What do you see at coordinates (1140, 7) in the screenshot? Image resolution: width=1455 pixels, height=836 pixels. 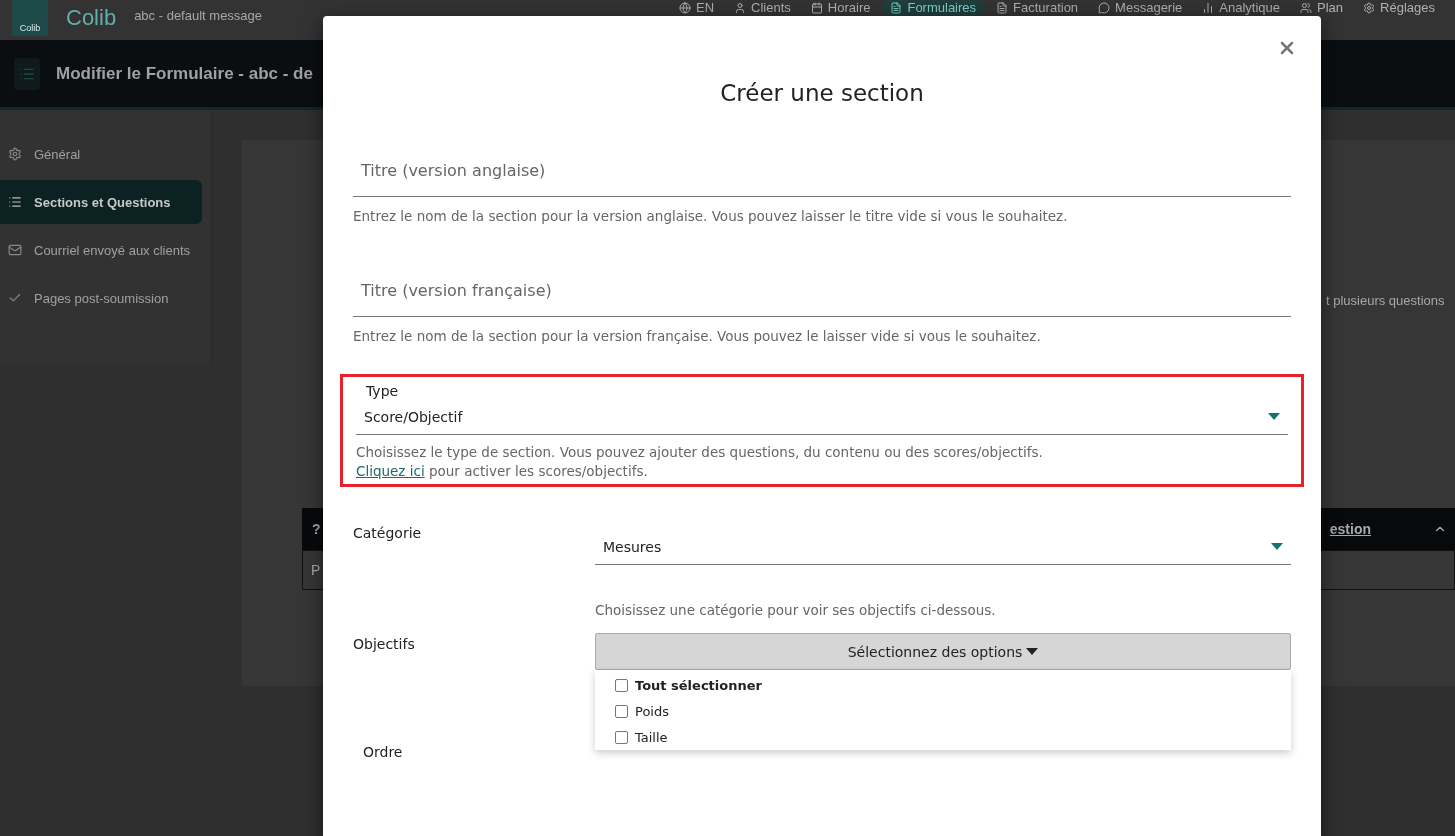 I see `nav-item: Messagerie` at bounding box center [1140, 7].